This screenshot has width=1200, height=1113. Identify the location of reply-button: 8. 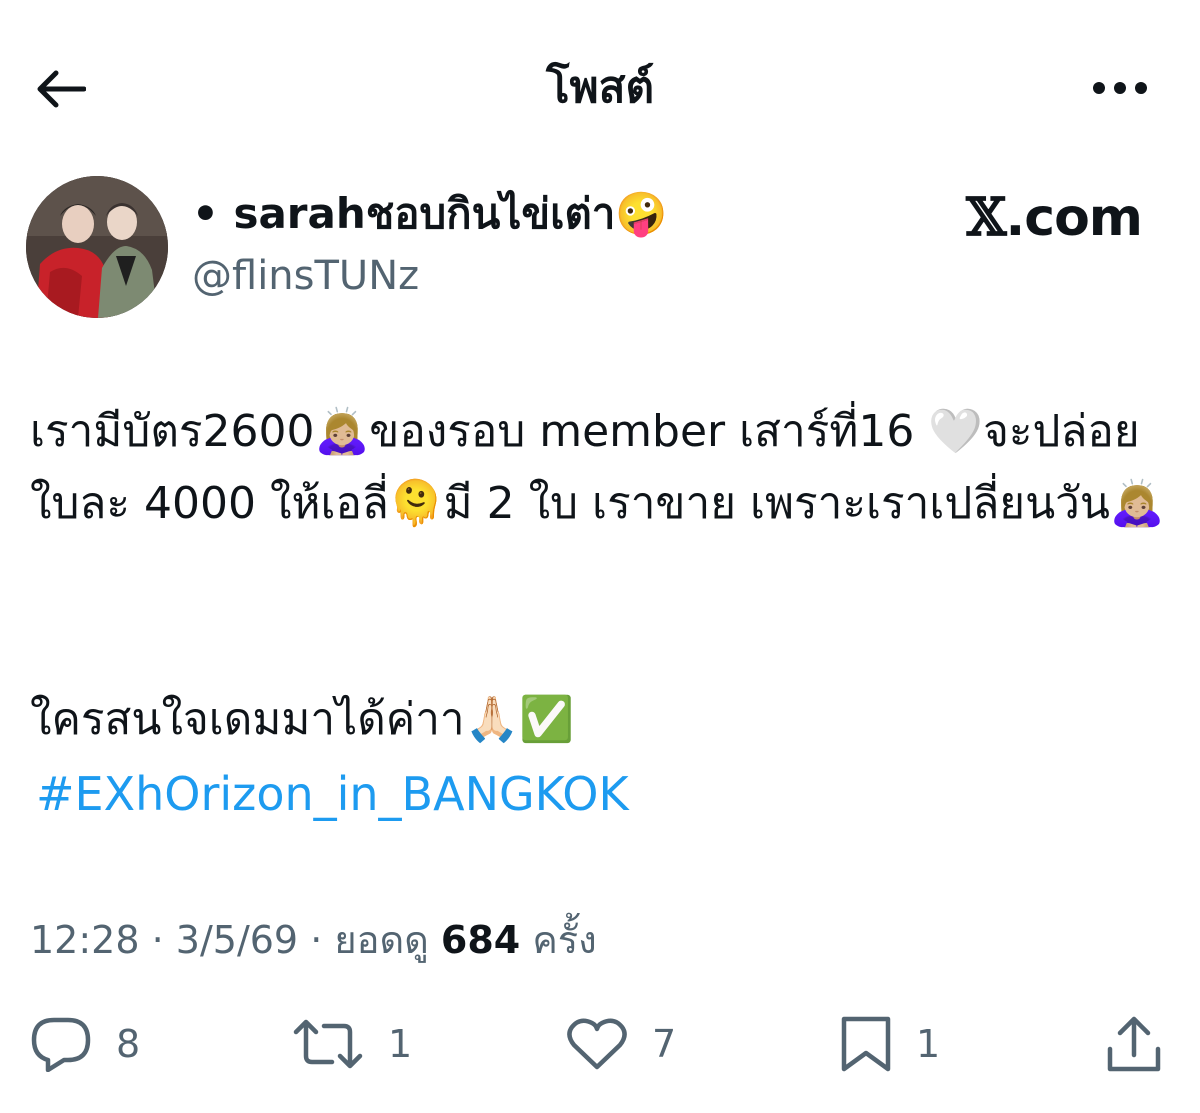
(85, 1044).